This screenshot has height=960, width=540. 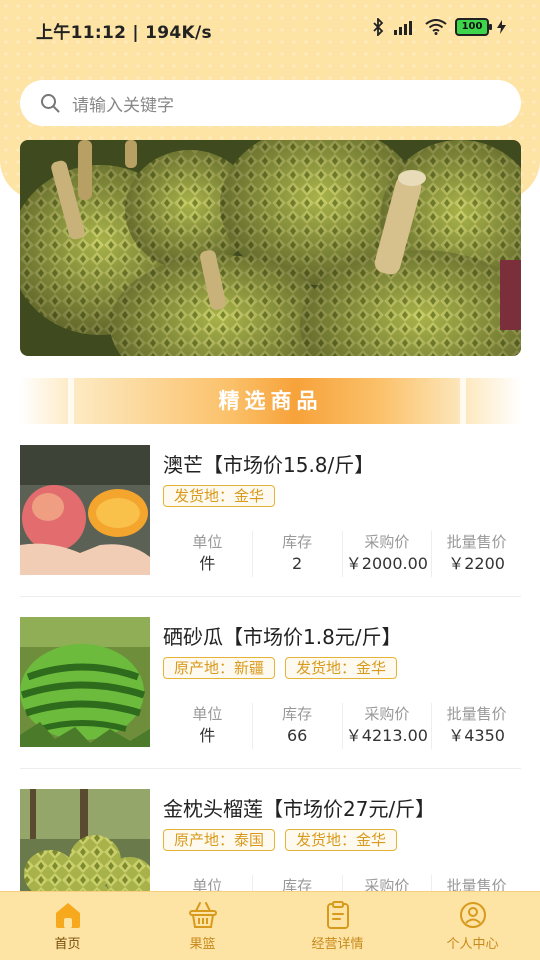 What do you see at coordinates (219, 840) in the screenshot?
I see `origin-tag: 原产地：泰国` at bounding box center [219, 840].